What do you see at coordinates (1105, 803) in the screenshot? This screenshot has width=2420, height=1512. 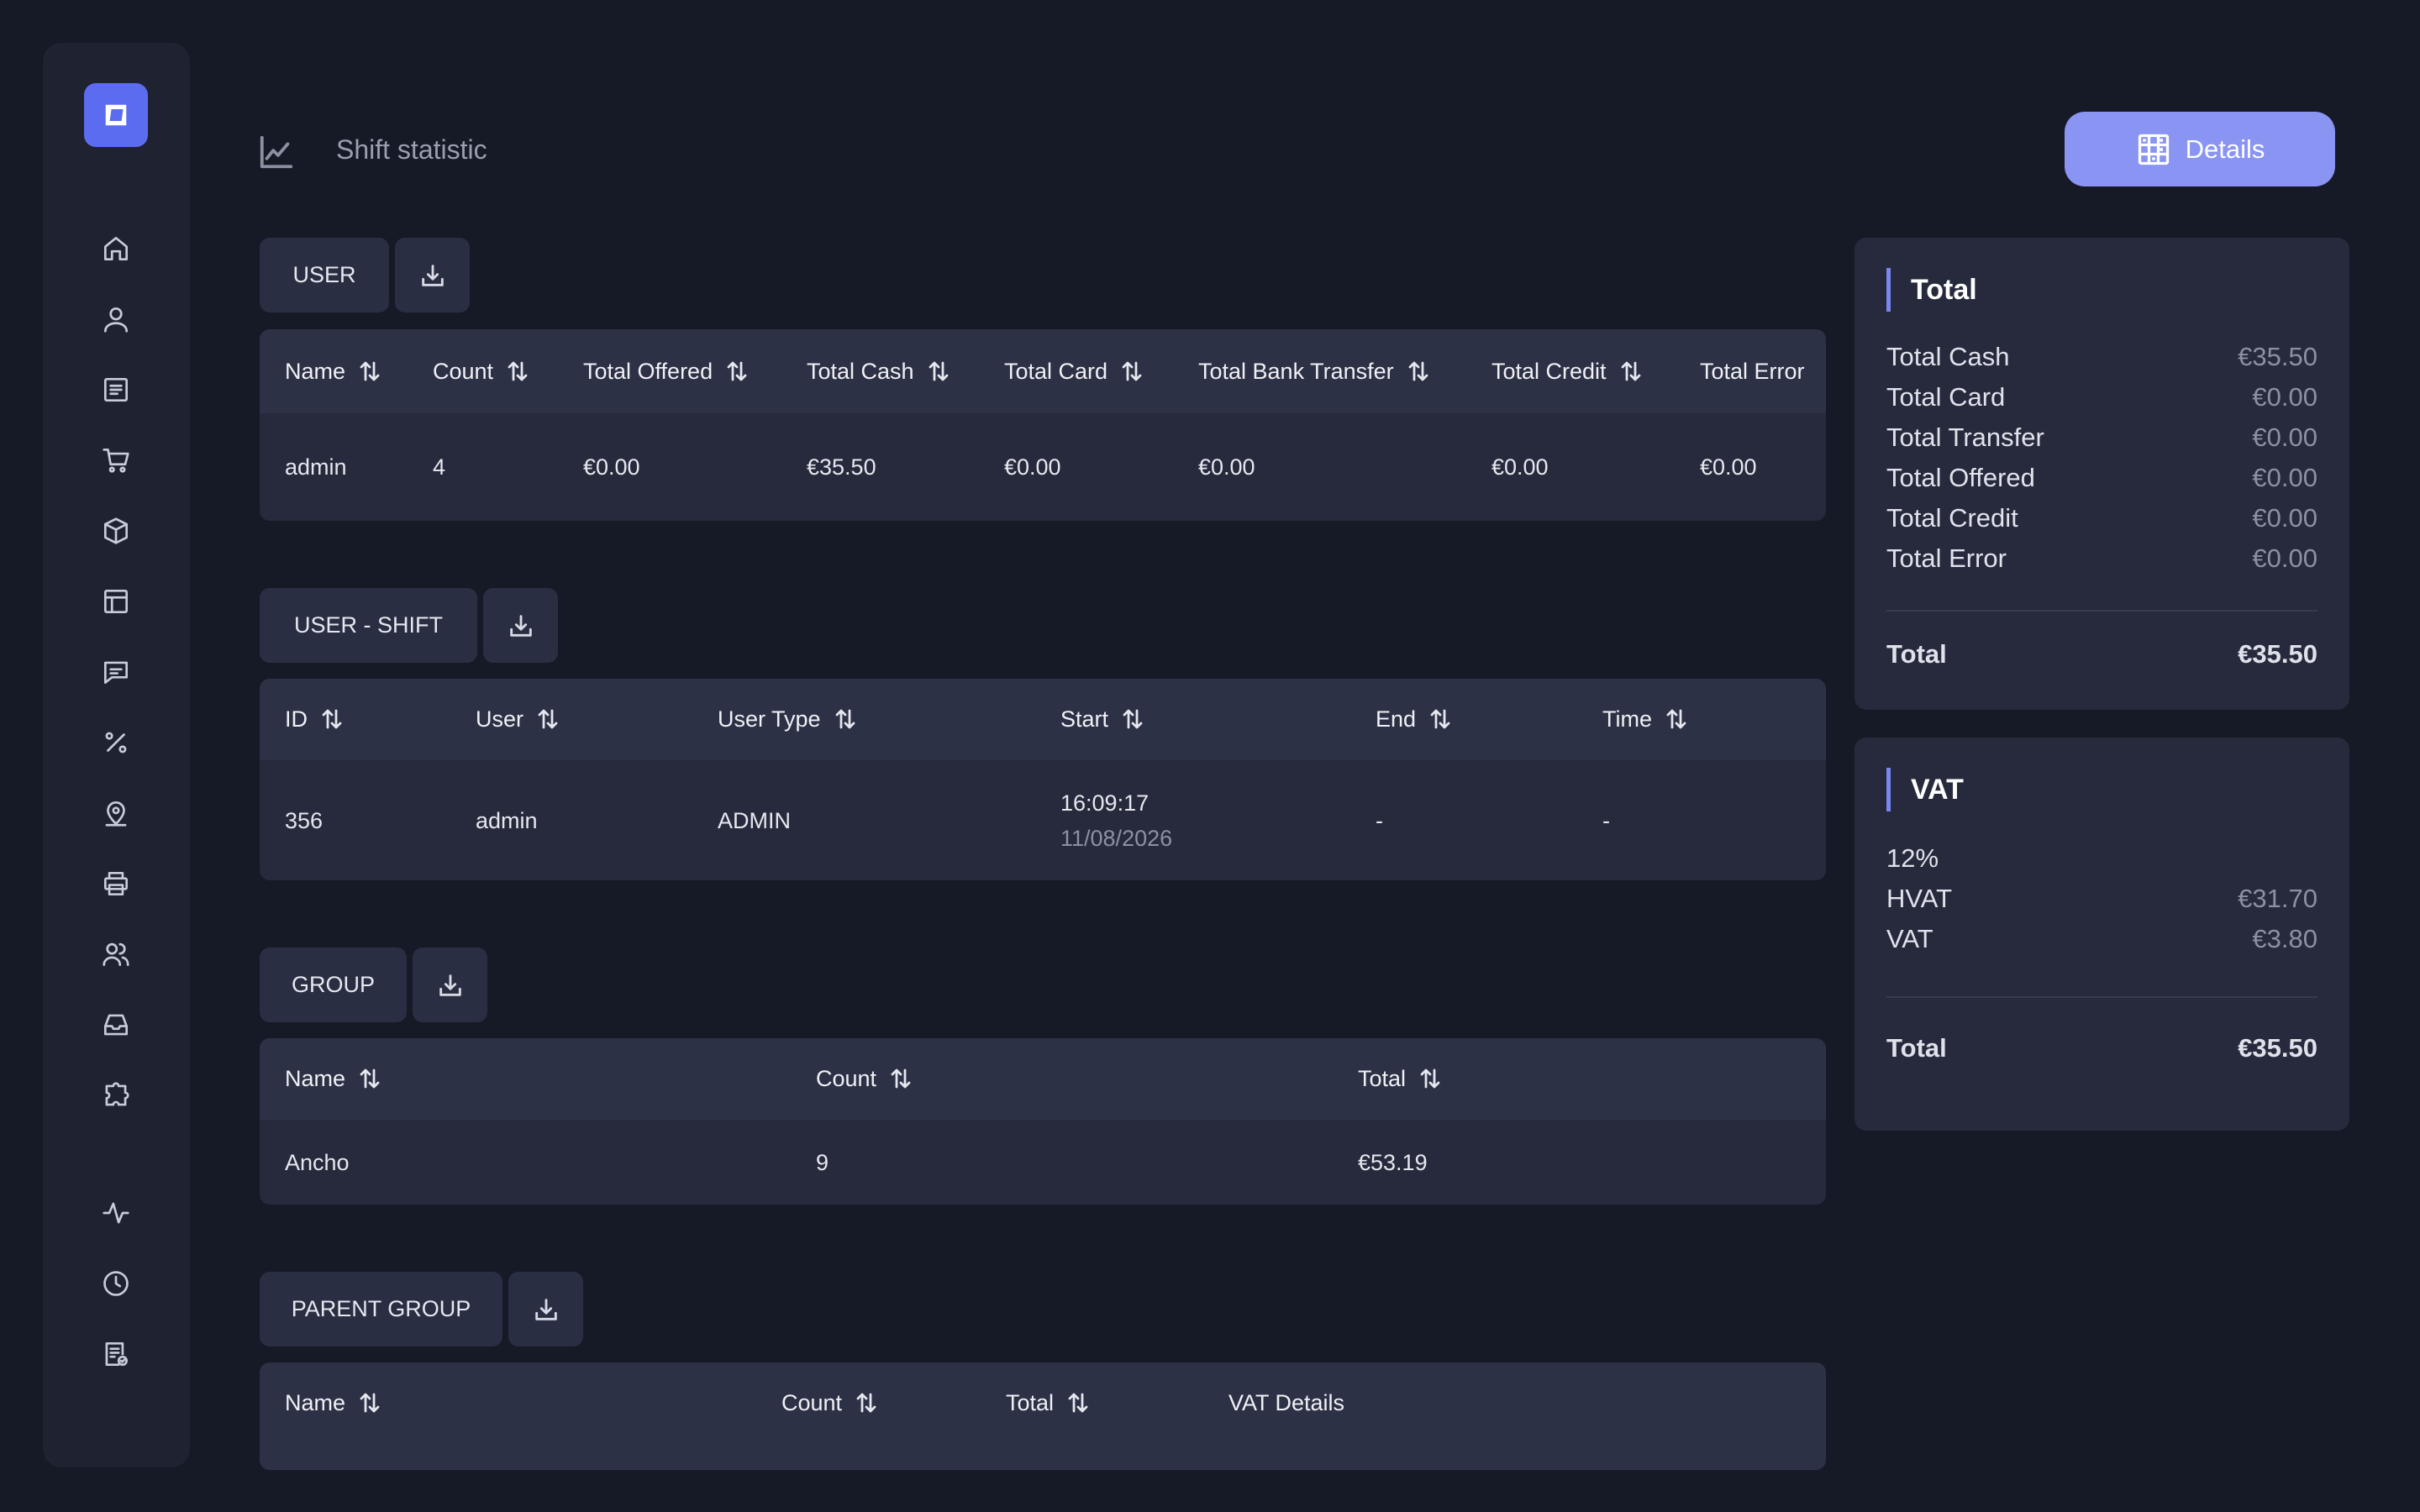 I see `cell-start-time: 16:09:17` at bounding box center [1105, 803].